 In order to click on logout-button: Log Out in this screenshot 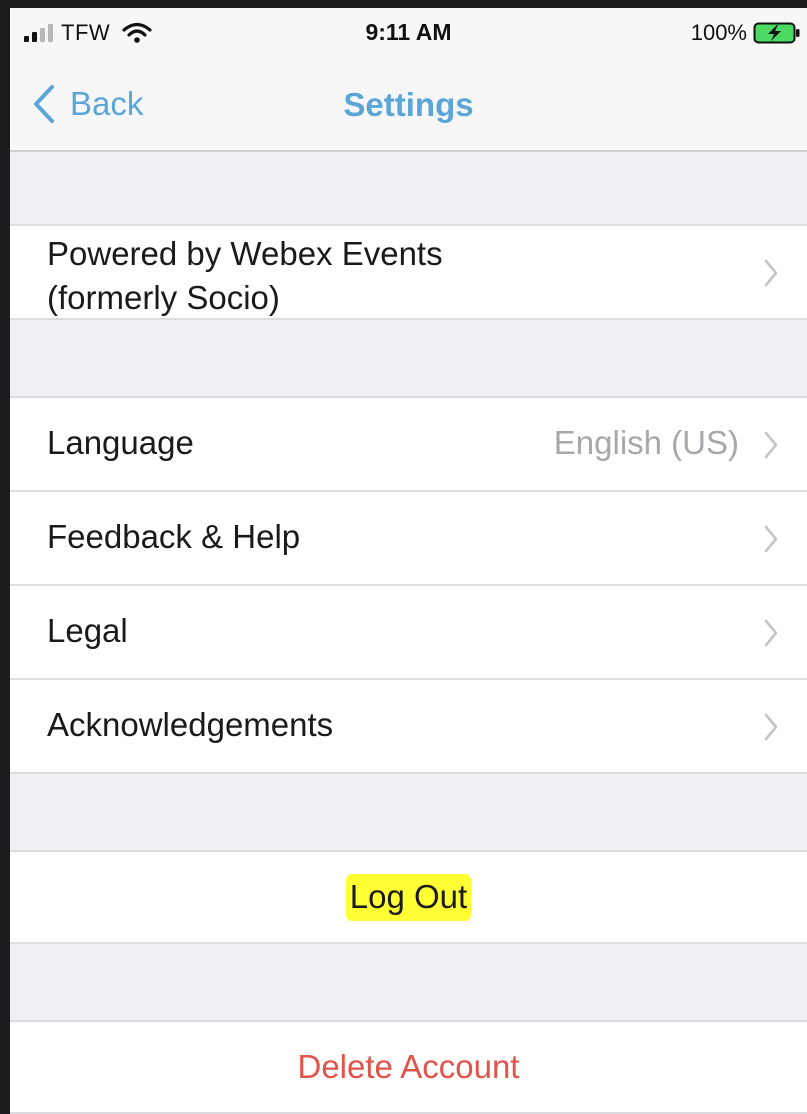, I will do `click(408, 897)`.